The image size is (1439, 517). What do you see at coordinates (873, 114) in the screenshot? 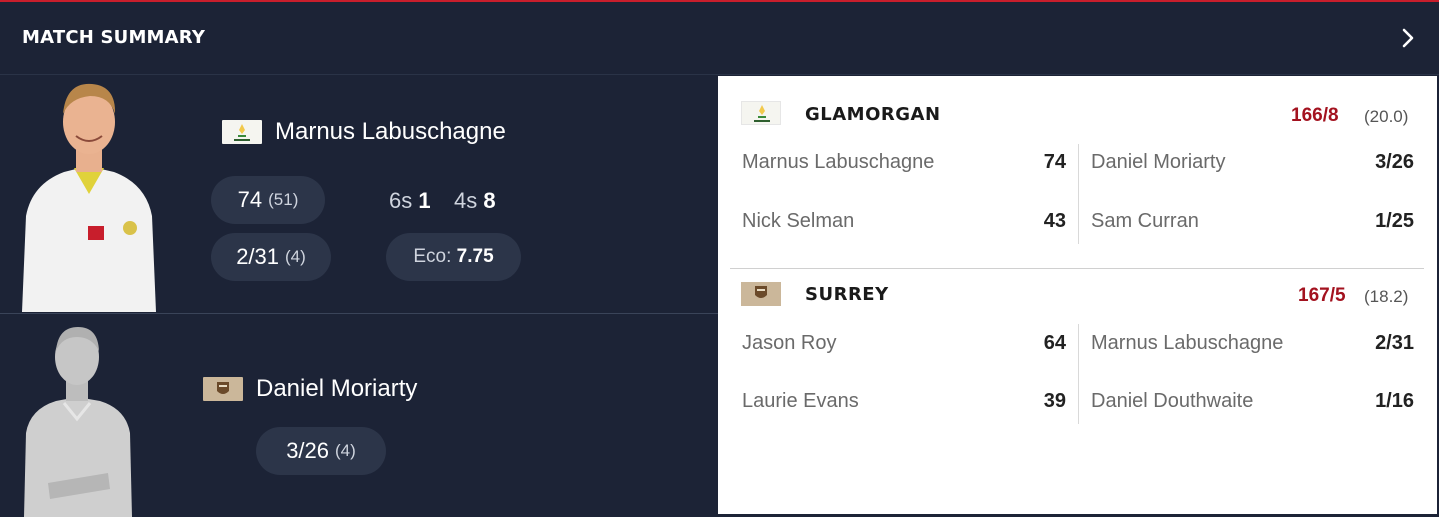
I see `team-name: GLAMORGAN` at bounding box center [873, 114].